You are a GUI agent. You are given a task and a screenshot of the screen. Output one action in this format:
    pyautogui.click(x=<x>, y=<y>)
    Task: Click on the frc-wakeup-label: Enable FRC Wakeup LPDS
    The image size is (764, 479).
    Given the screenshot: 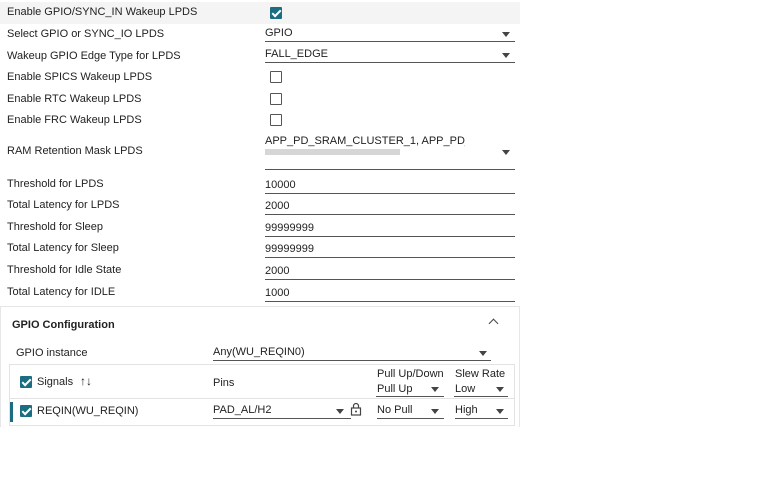 What is the action you would take?
    pyautogui.click(x=74, y=120)
    